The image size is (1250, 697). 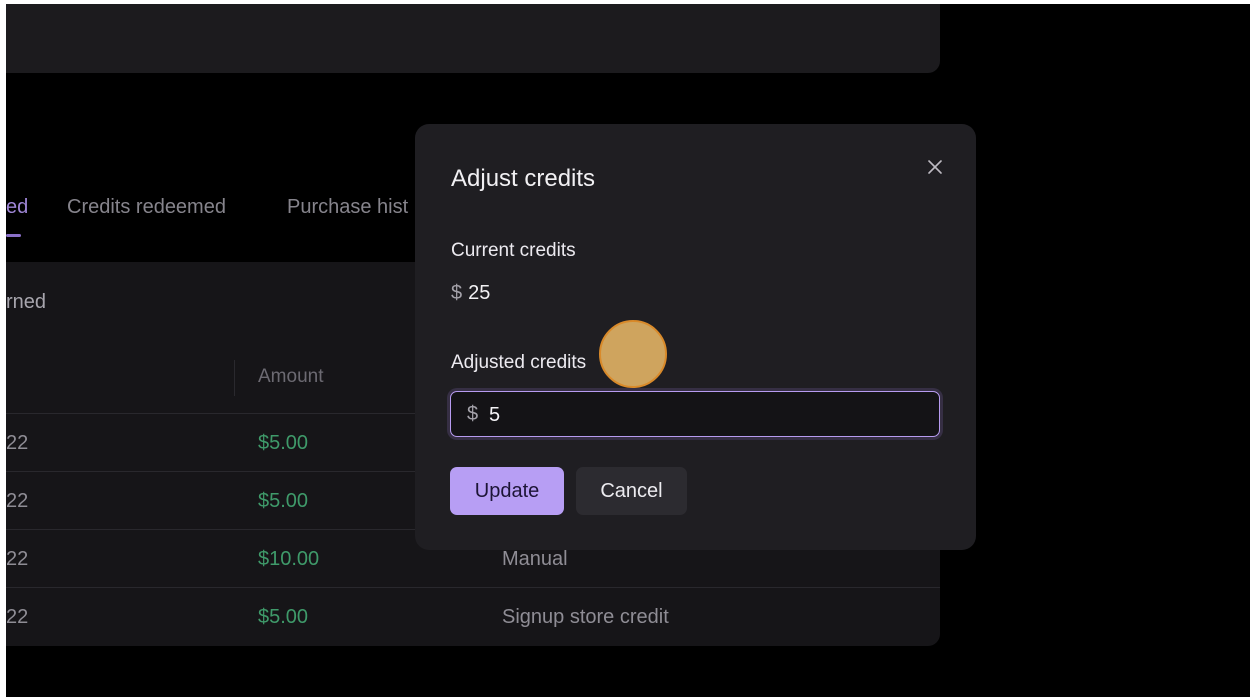 What do you see at coordinates (473, 38) in the screenshot?
I see `top-card` at bounding box center [473, 38].